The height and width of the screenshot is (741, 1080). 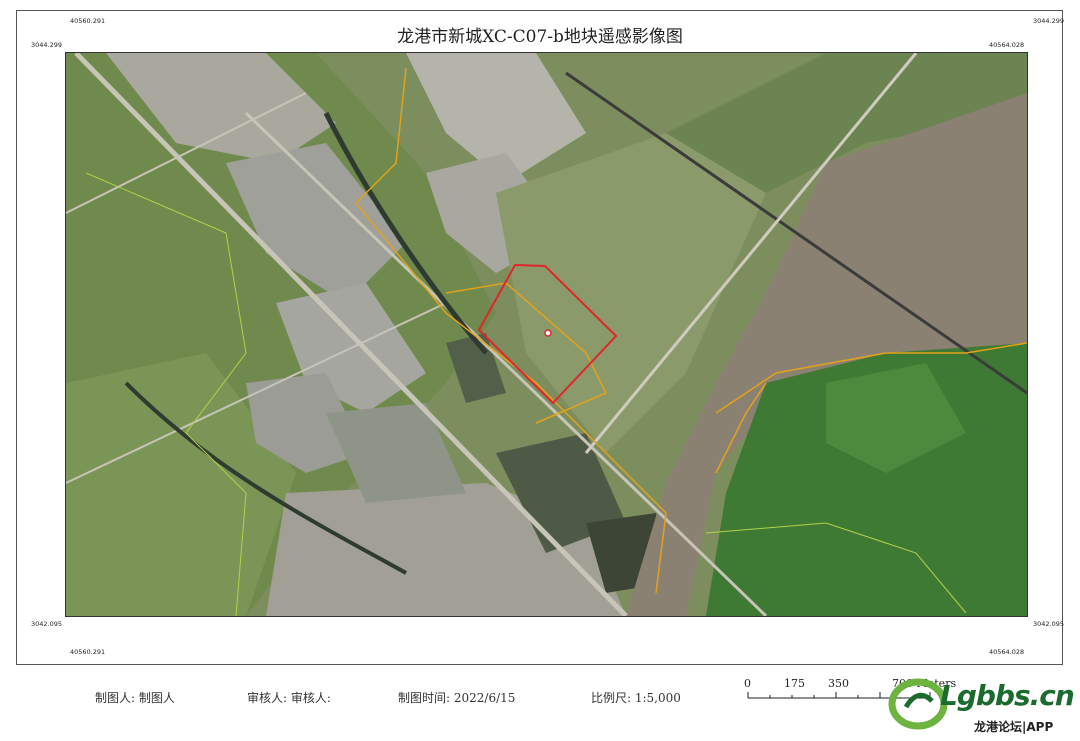 I want to click on footer-date: 制图时间: 2022/6/15, so click(x=457, y=698).